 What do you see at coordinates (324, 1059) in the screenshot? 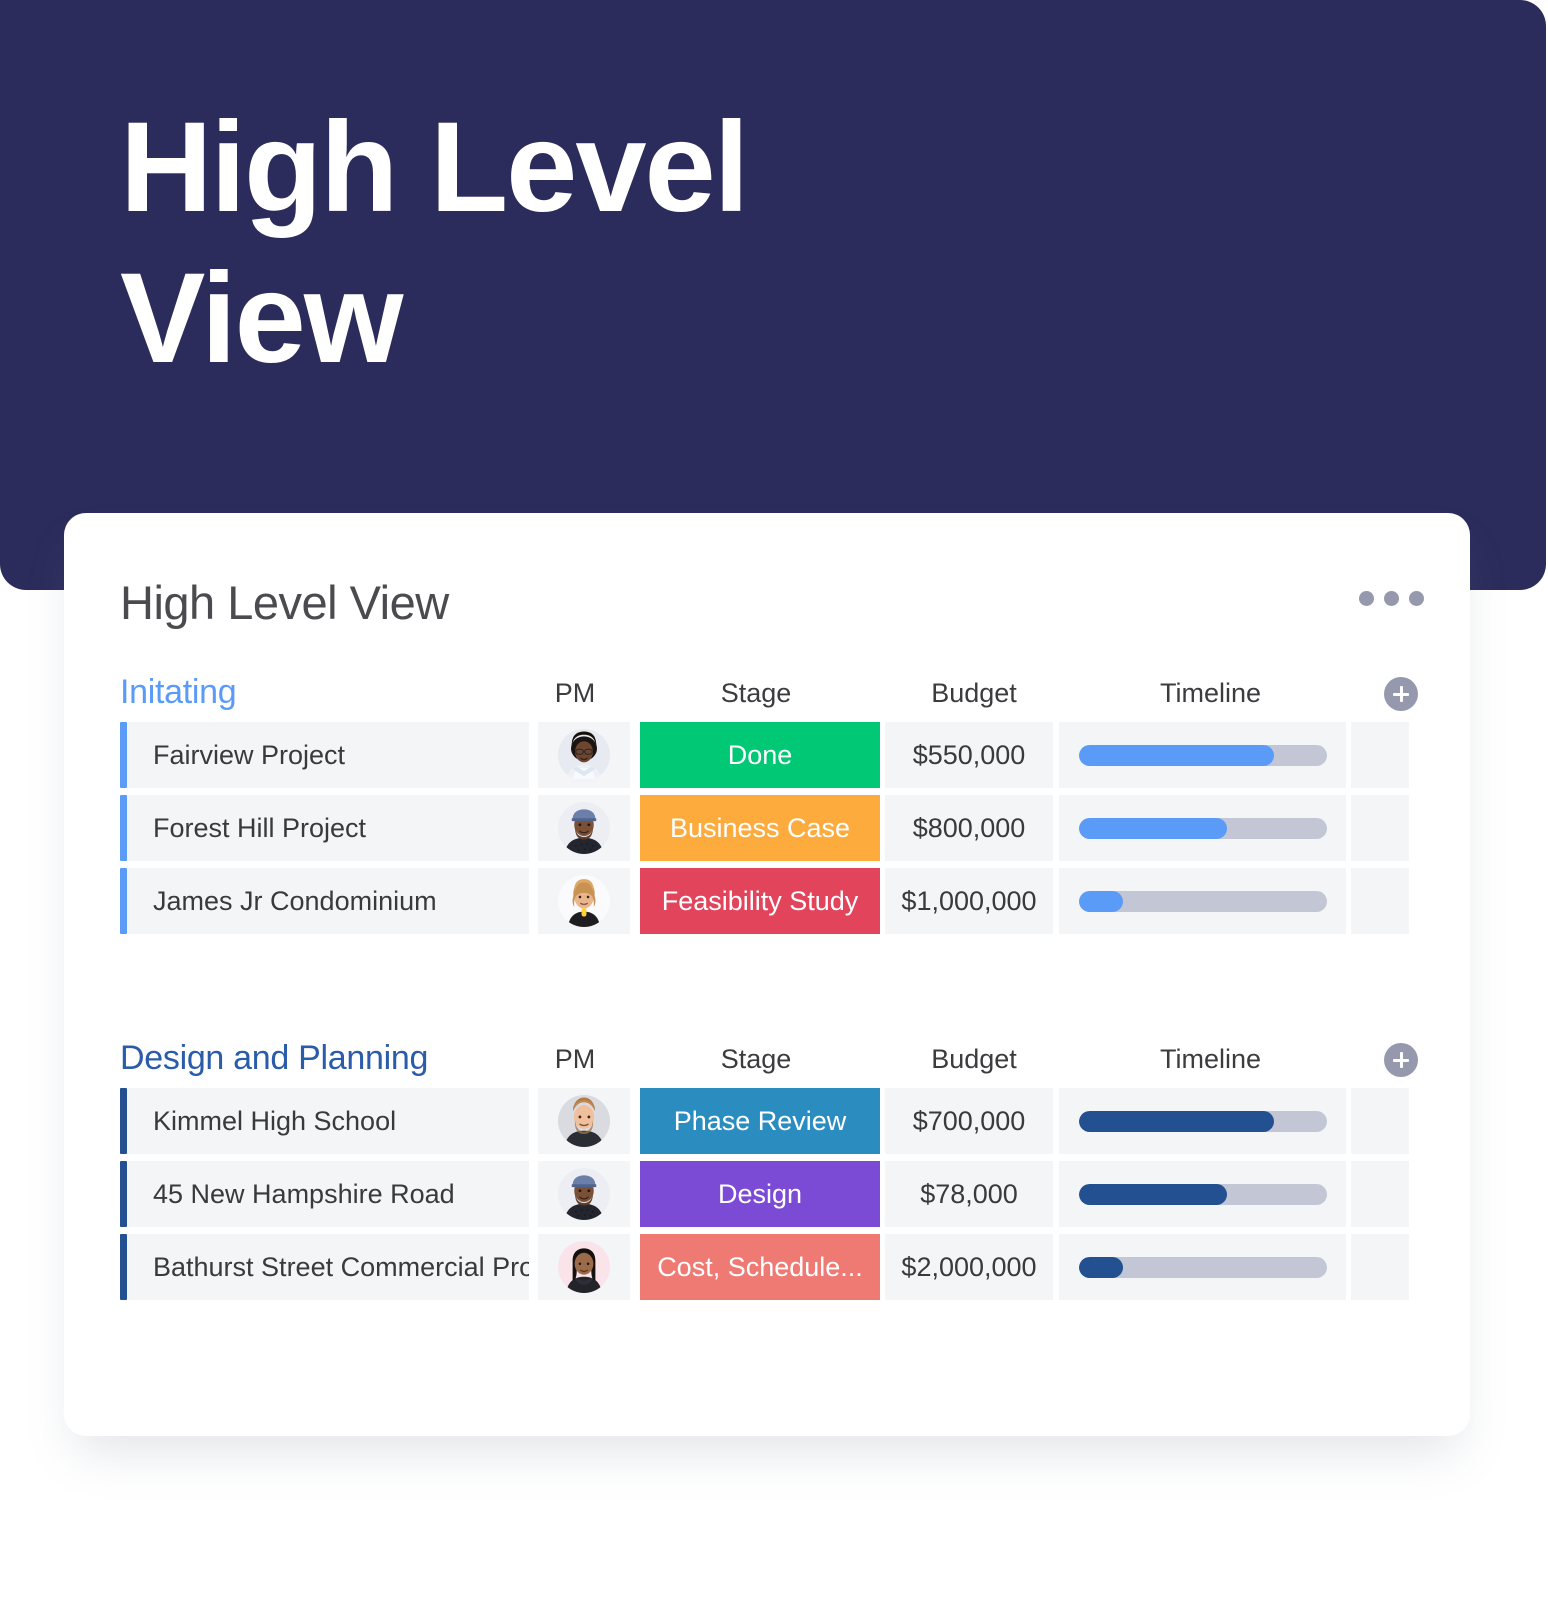
I see `group-title: Design and Planning` at bounding box center [324, 1059].